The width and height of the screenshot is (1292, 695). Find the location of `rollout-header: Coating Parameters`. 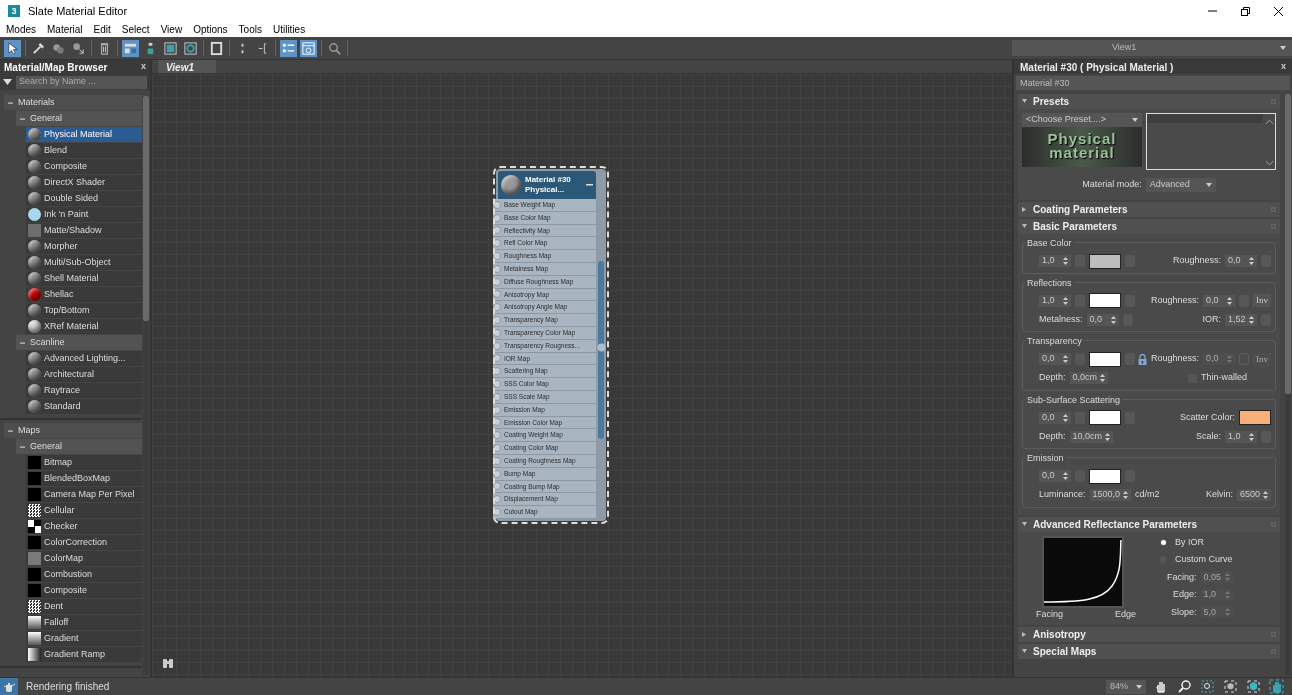

rollout-header: Coating Parameters is located at coordinates (1149, 209).